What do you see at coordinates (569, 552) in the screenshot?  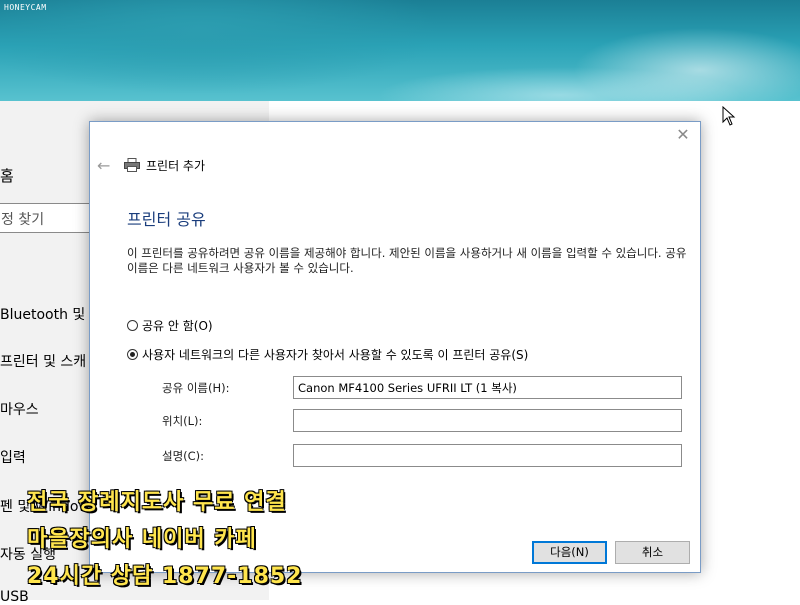 I see `next-button: 다음(N)` at bounding box center [569, 552].